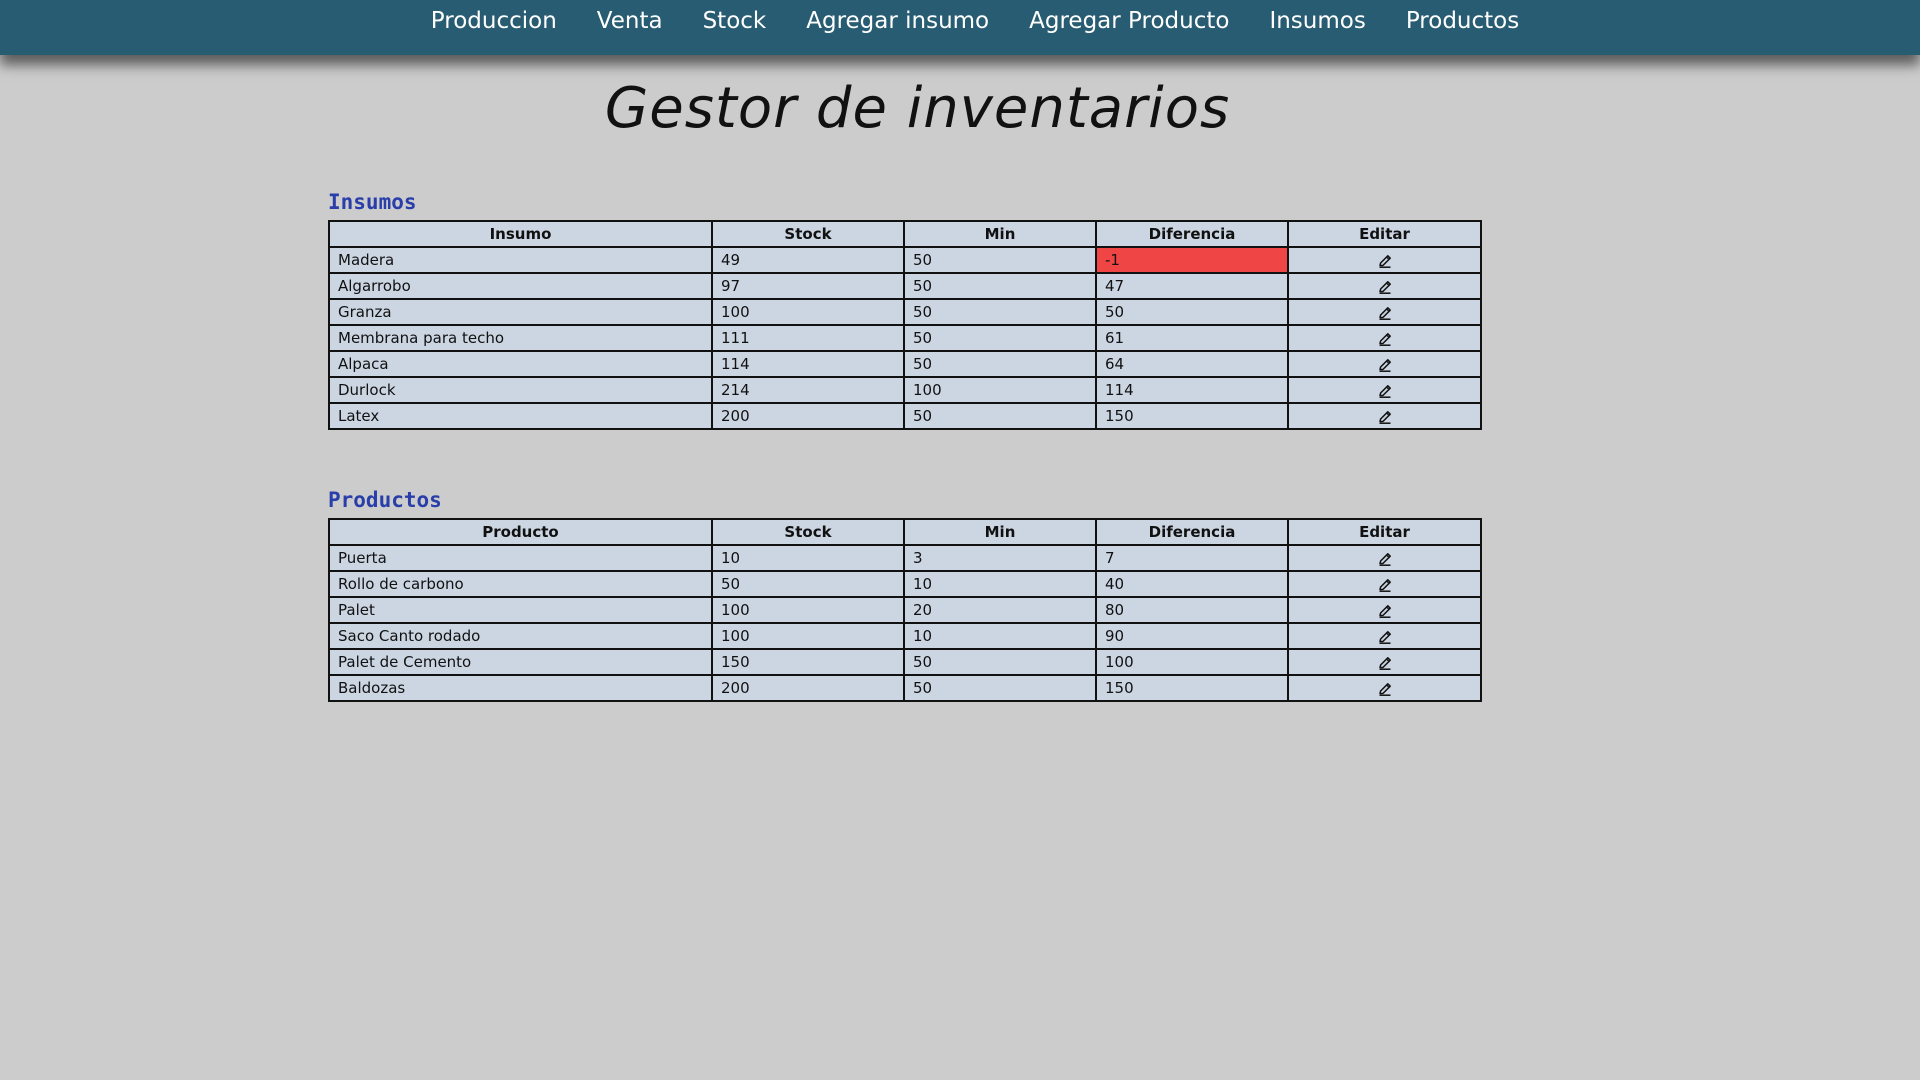 This screenshot has height=1080, width=1920. Describe the element at coordinates (520, 416) in the screenshot. I see `name-cell: Latex` at that location.